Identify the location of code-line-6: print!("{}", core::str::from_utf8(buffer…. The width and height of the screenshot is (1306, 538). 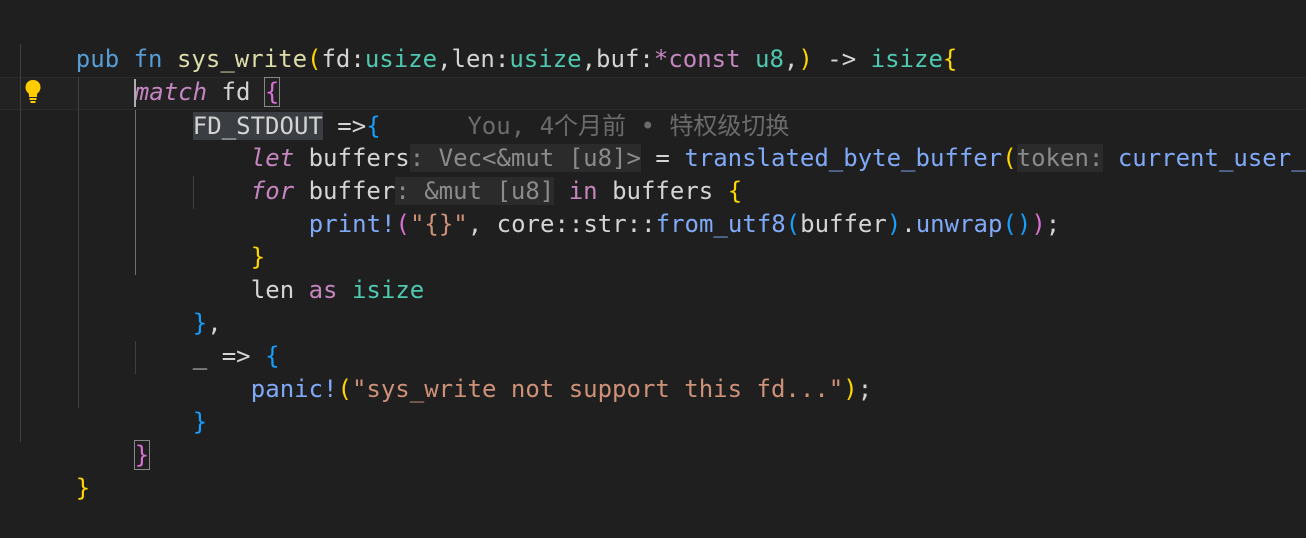
(655, 206).